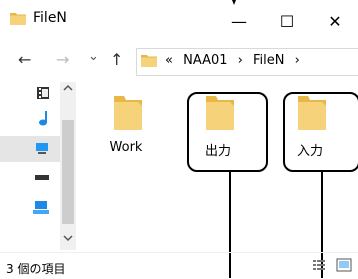 This screenshot has width=358, height=279. What do you see at coordinates (344, 265) in the screenshot?
I see `large-icons-view-icon` at bounding box center [344, 265].